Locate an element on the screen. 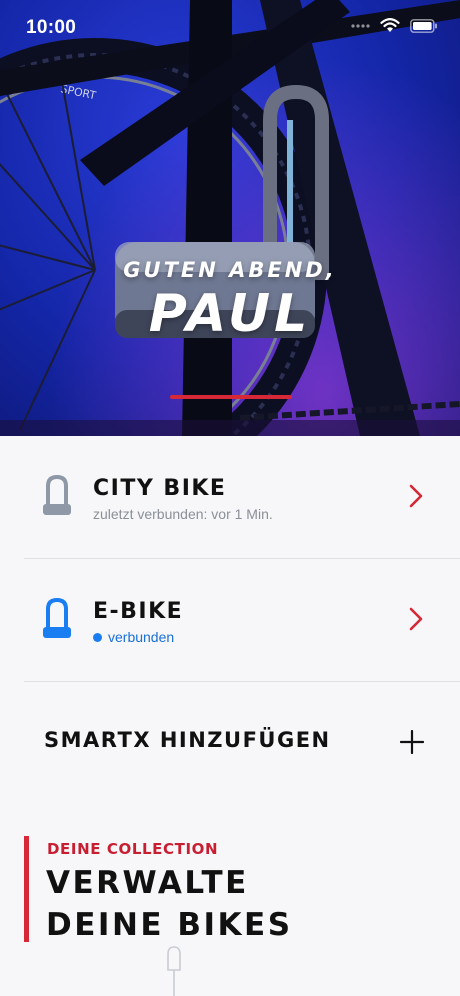 The image size is (460, 996). collection-kicker: DEINE COLLECTION is located at coordinates (133, 849).